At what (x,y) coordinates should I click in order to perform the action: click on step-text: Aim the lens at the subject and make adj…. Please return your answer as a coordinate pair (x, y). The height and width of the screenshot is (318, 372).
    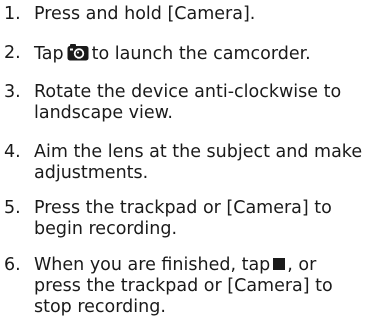
    Looking at the image, I should click on (198, 162).